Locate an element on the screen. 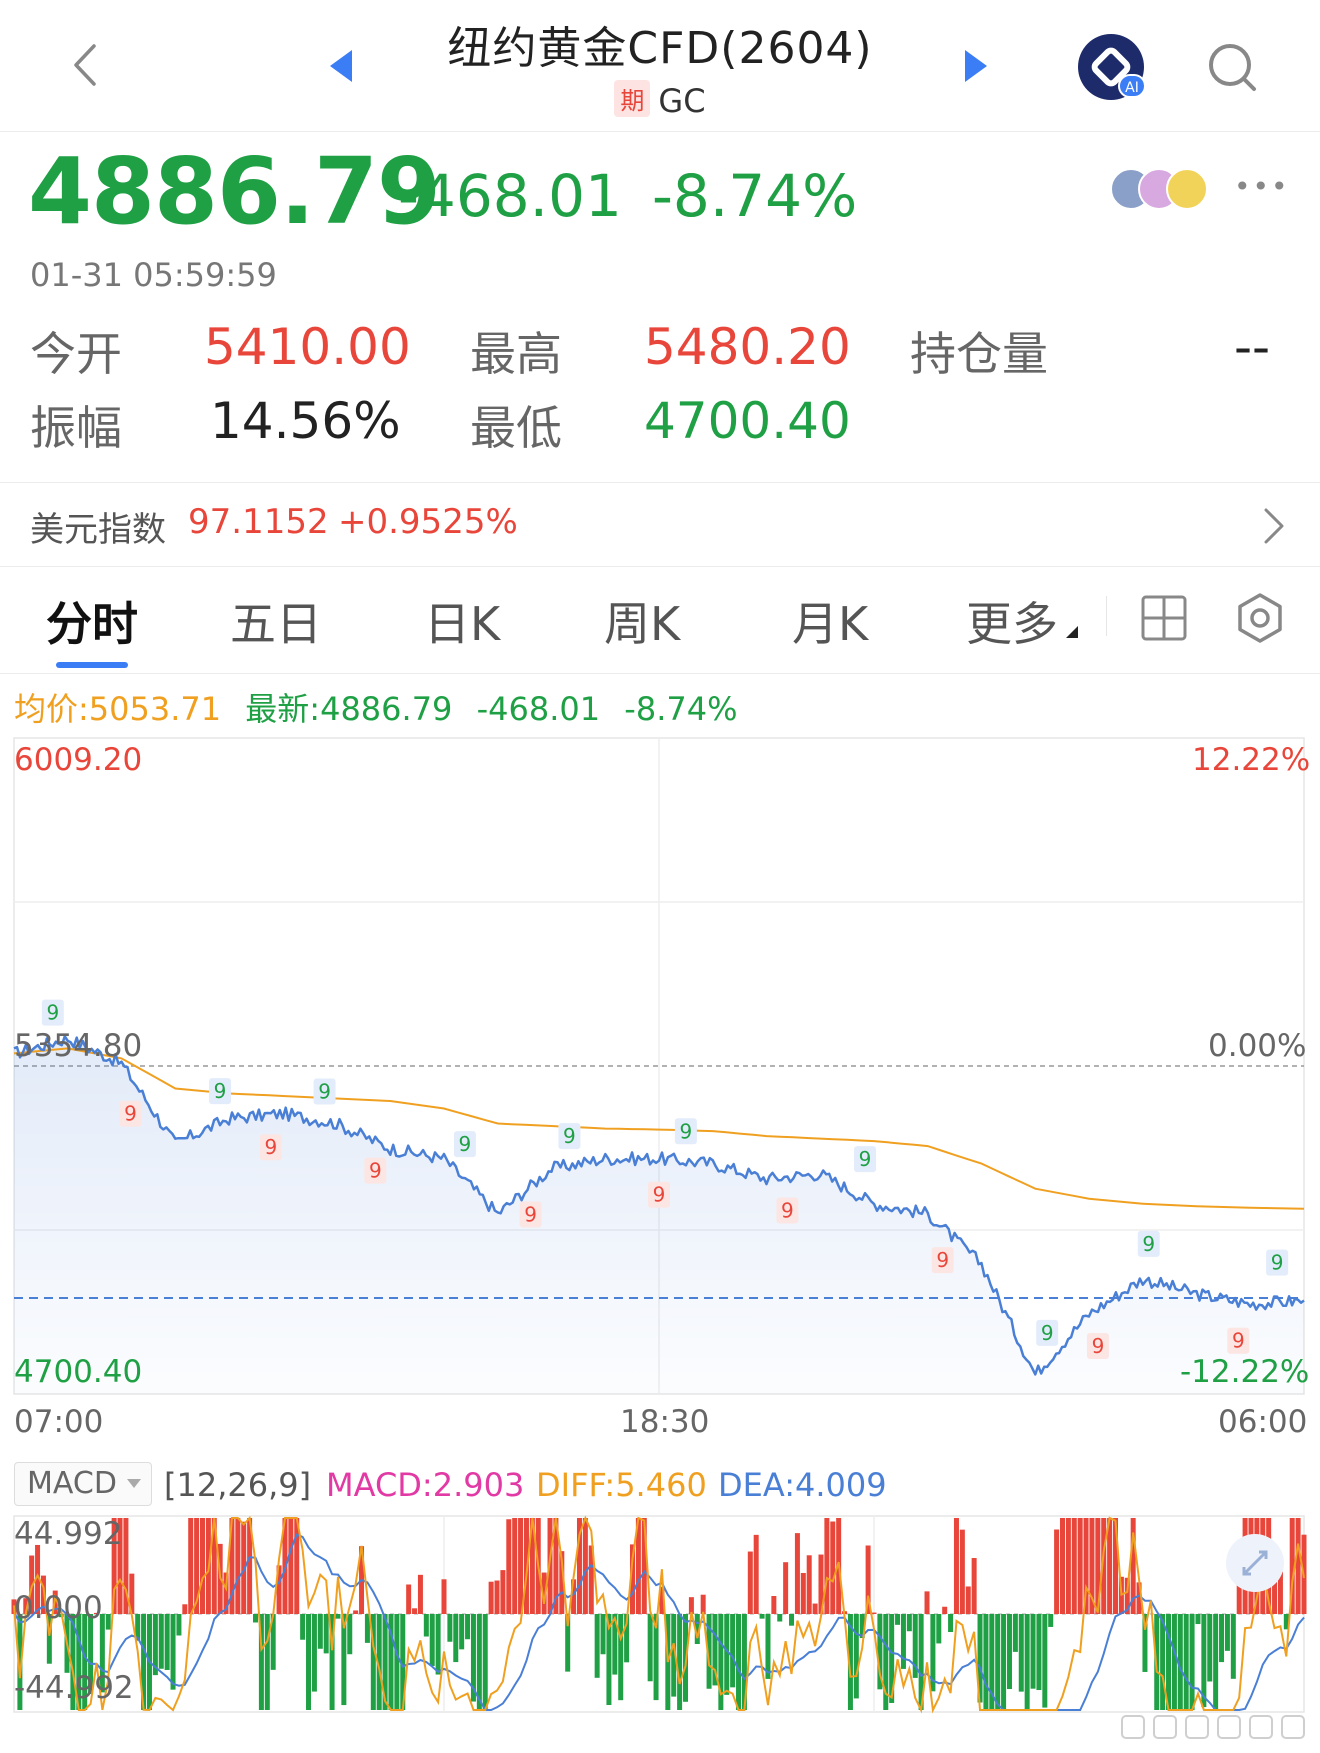  chevron-right-icon is located at coordinates (1274, 526).